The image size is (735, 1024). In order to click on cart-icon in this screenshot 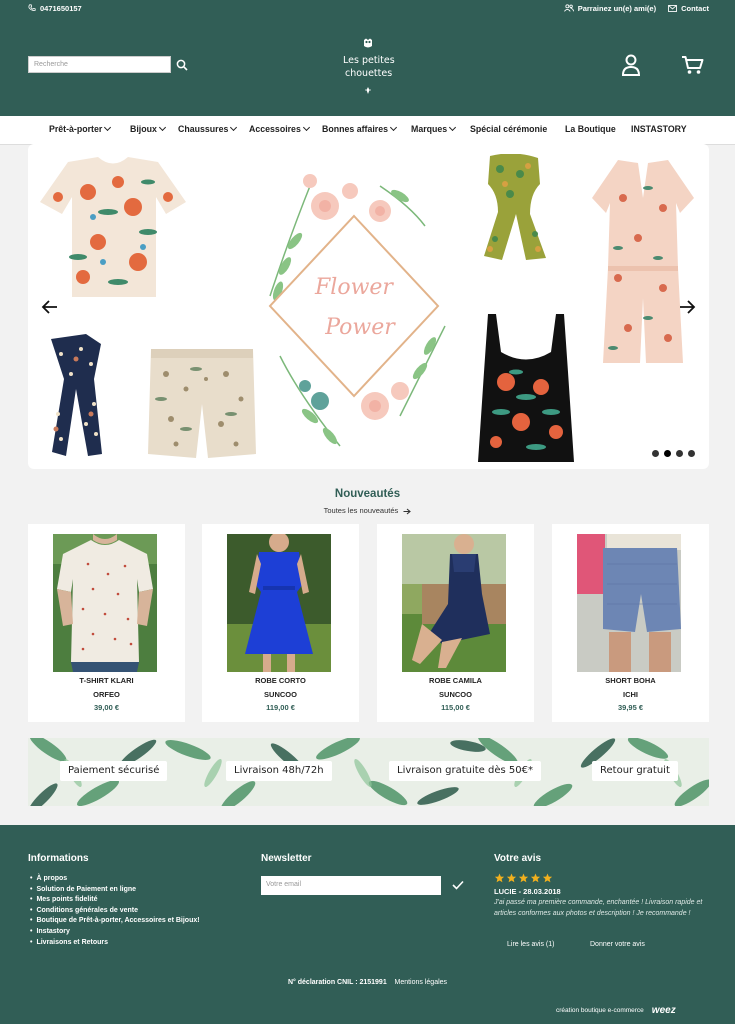, I will do `click(692, 65)`.